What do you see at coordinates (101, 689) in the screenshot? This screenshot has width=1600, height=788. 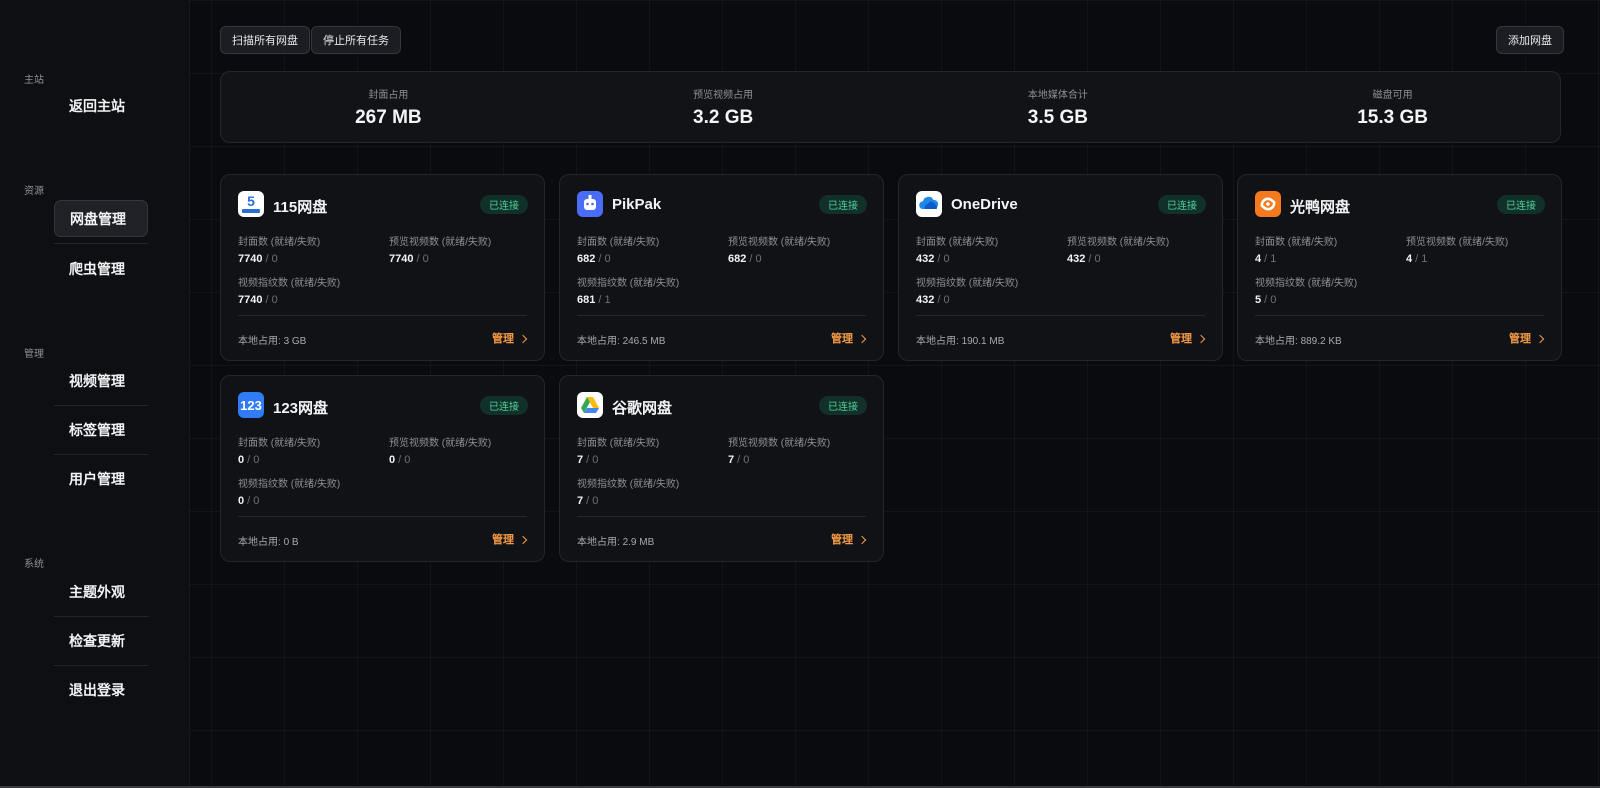 I see `sidebar-item-logout: 退出登录` at bounding box center [101, 689].